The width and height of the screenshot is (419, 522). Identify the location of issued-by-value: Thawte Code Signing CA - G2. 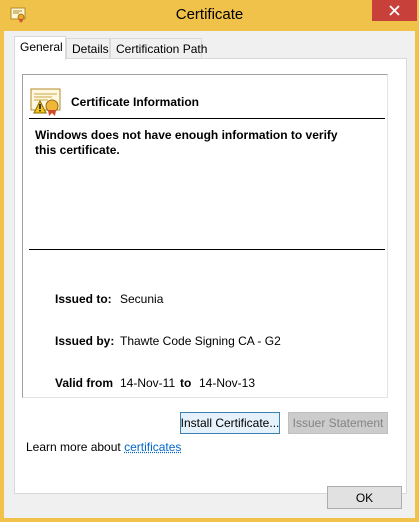
(200, 341).